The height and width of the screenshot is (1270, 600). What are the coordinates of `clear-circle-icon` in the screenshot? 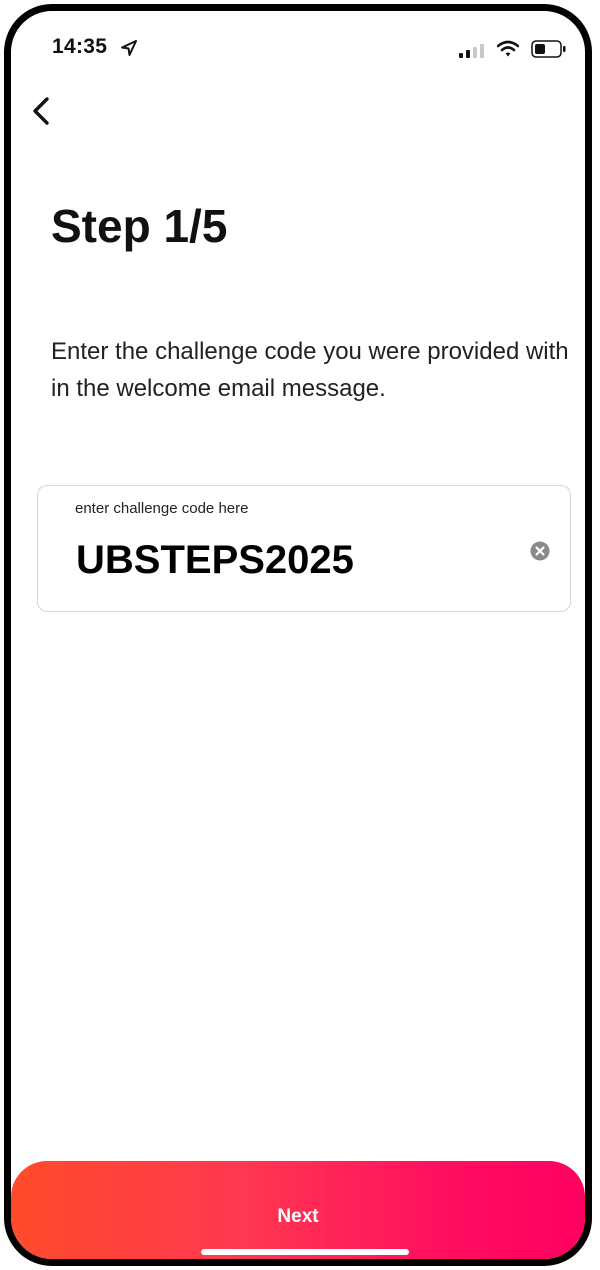 It's located at (540, 551).